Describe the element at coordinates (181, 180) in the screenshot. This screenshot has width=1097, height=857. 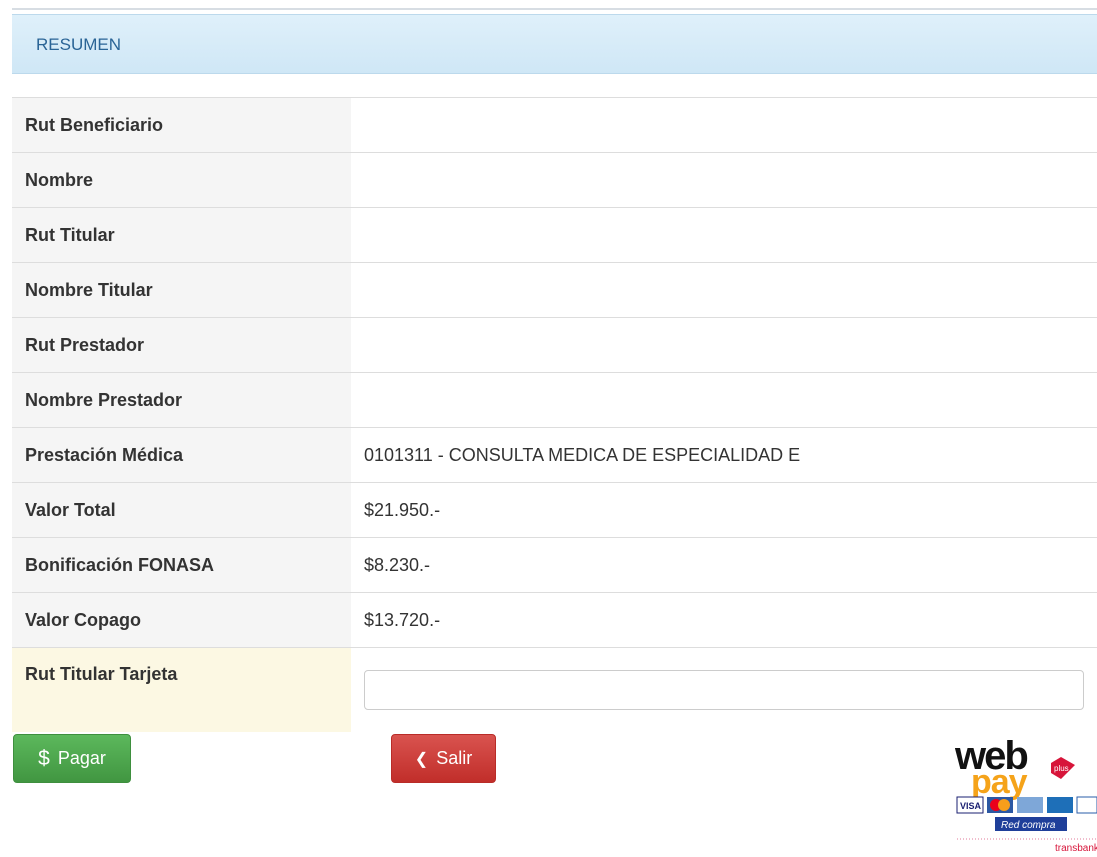
I see `row-label: Nombre` at that location.